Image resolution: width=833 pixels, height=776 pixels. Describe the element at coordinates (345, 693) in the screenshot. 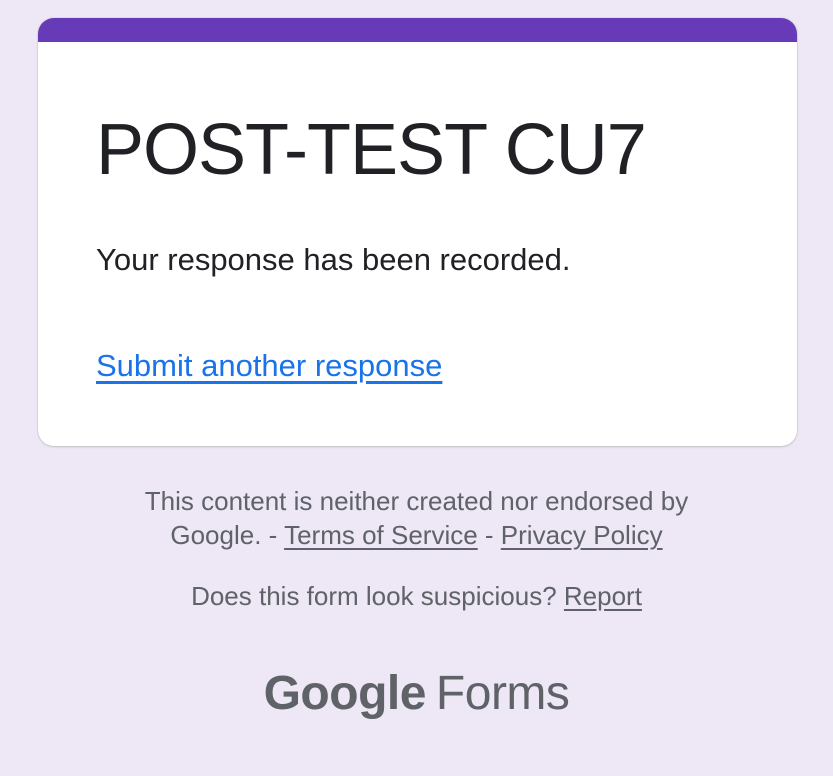

I see `google-wordmark: Google` at that location.